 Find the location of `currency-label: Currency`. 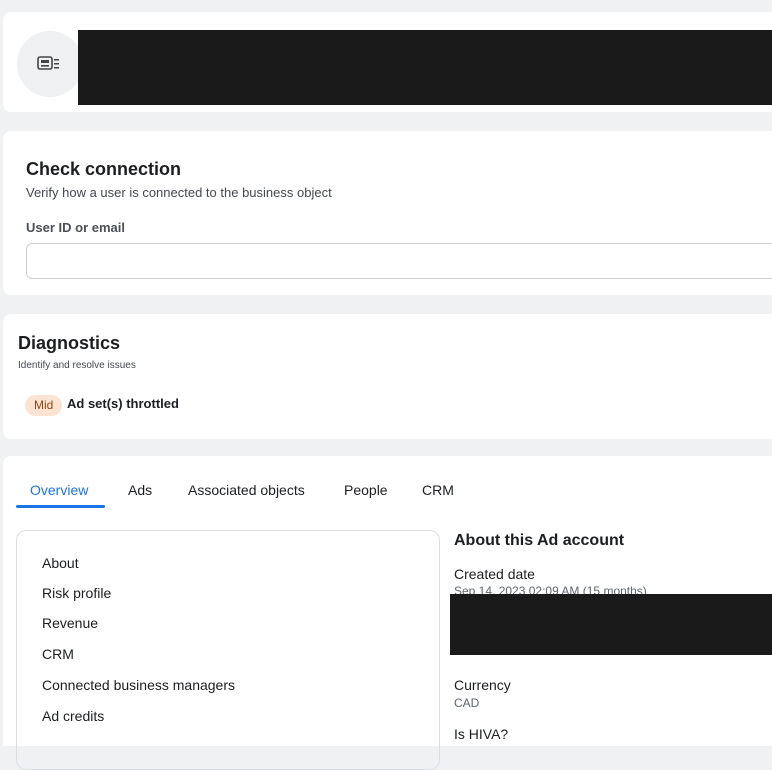

currency-label: Currency is located at coordinates (482, 685).